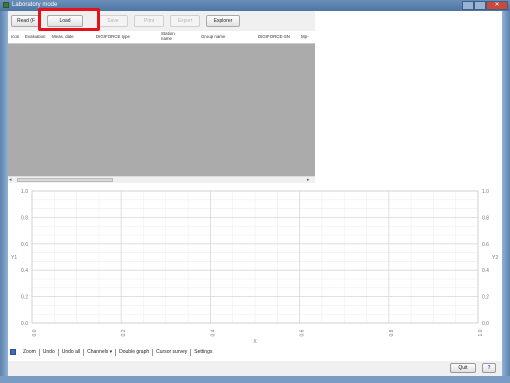  What do you see at coordinates (463, 368) in the screenshot?
I see `quit-button: Quit` at bounding box center [463, 368].